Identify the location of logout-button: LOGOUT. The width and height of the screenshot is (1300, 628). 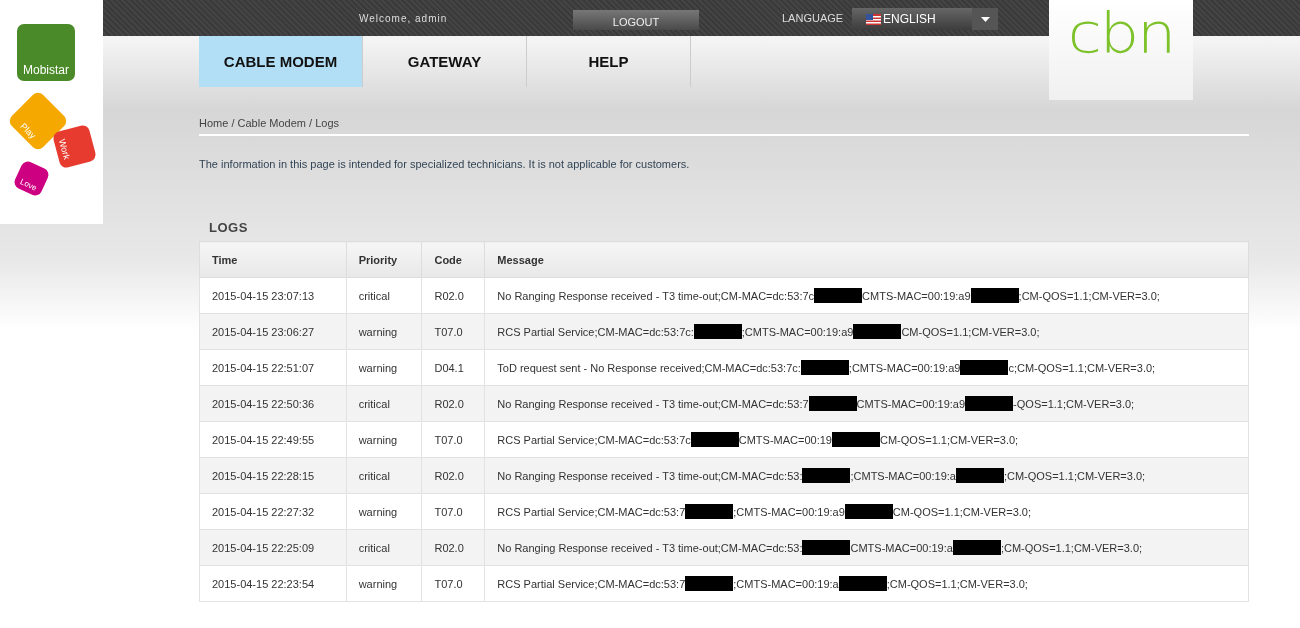
(636, 20).